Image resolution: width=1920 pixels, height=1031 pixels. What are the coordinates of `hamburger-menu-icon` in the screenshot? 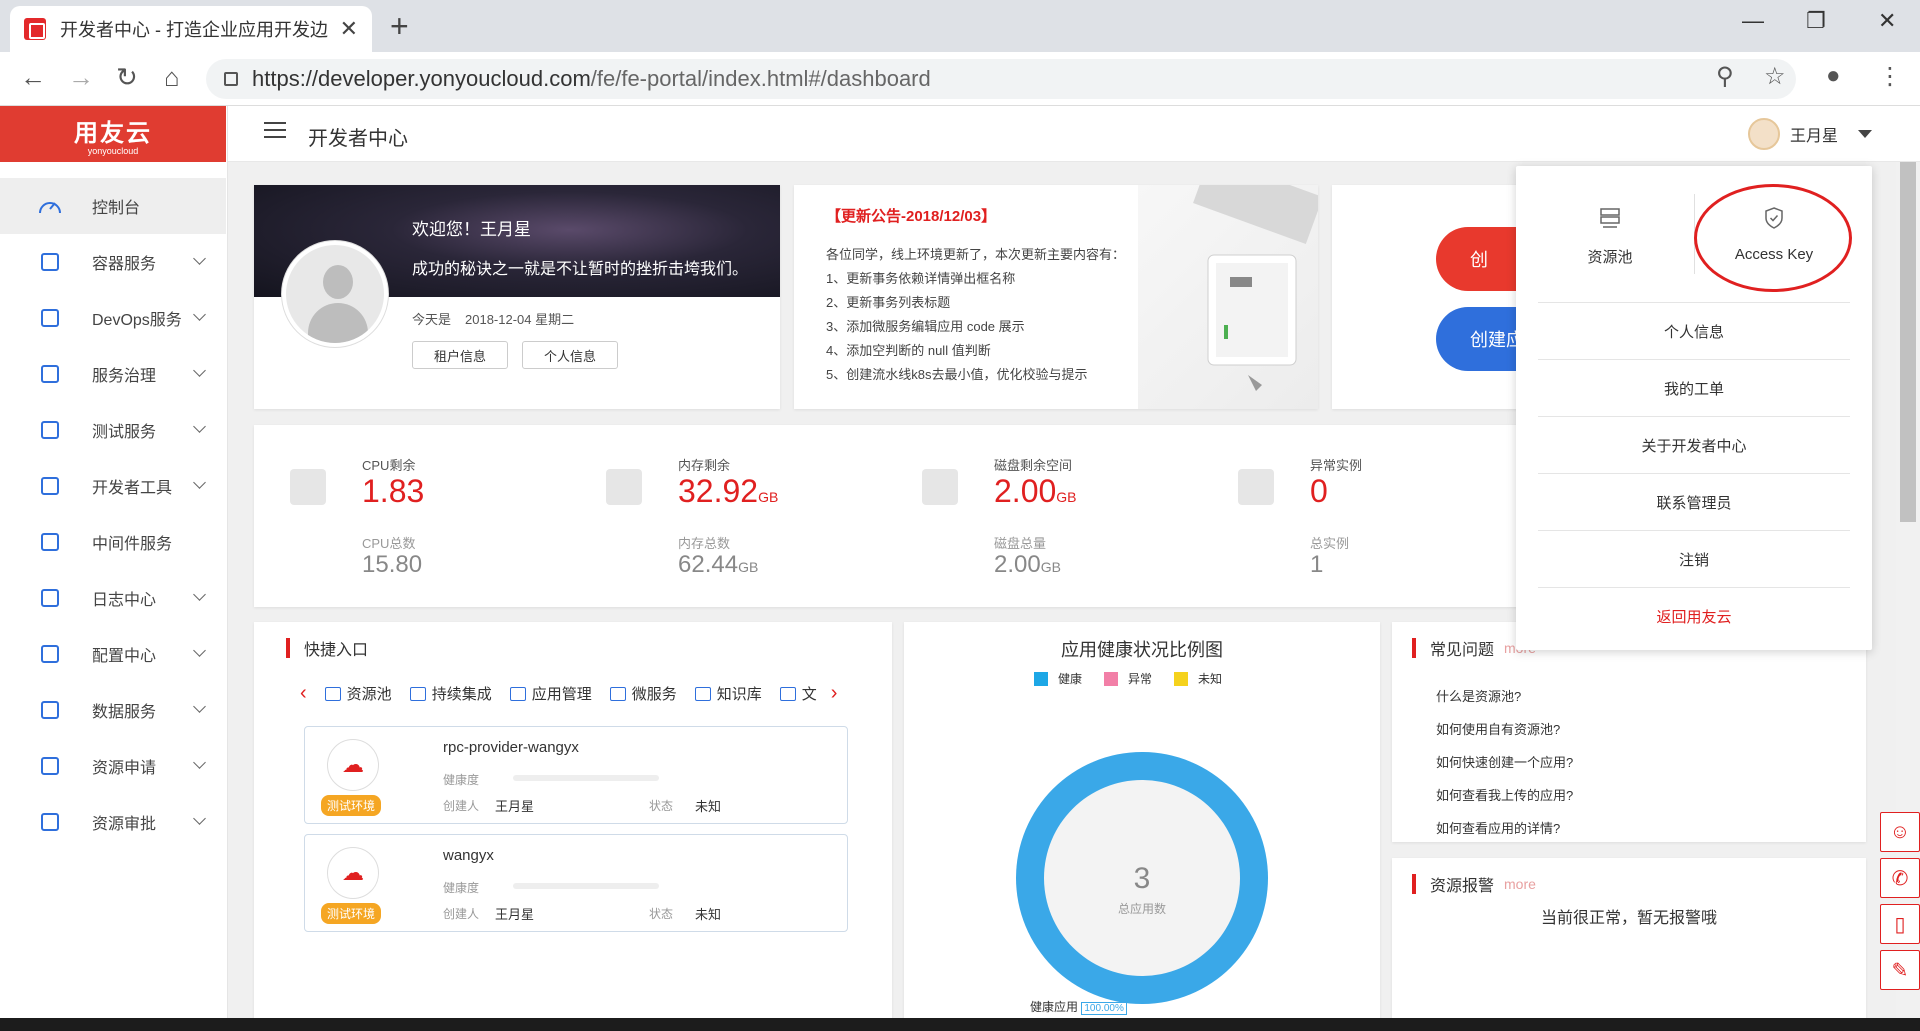 It's located at (275, 131).